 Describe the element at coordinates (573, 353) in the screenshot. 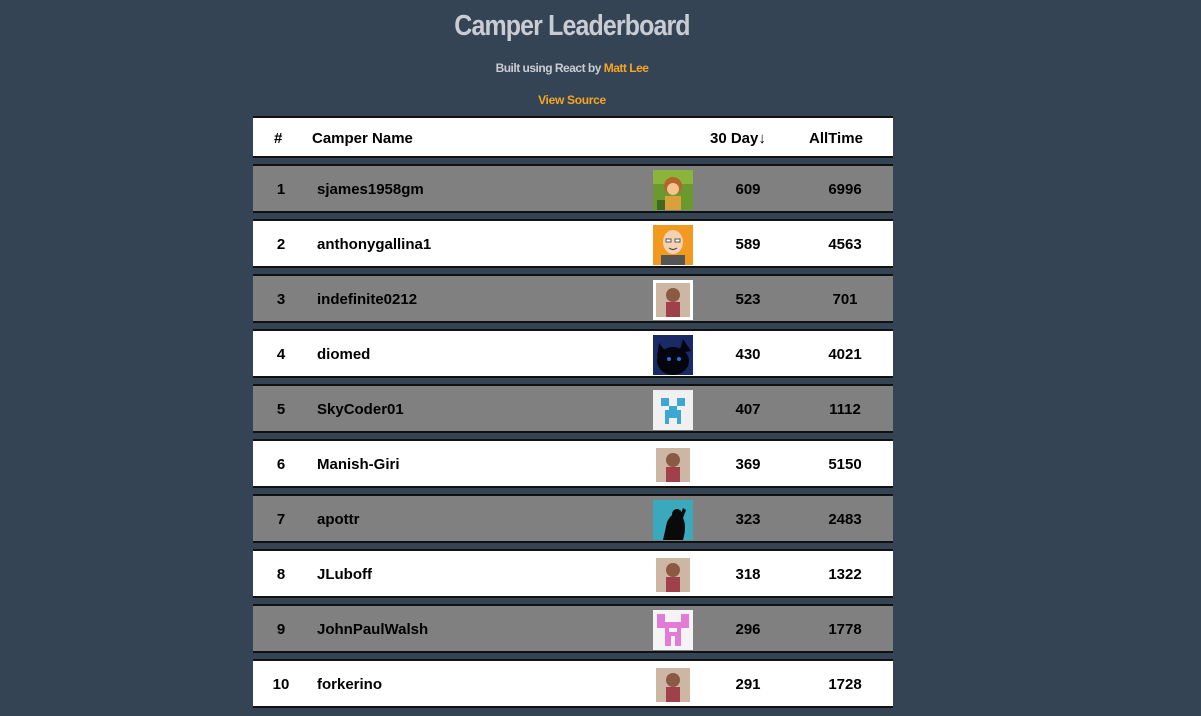

I see `table-row: 4 diomed 430 4021` at that location.